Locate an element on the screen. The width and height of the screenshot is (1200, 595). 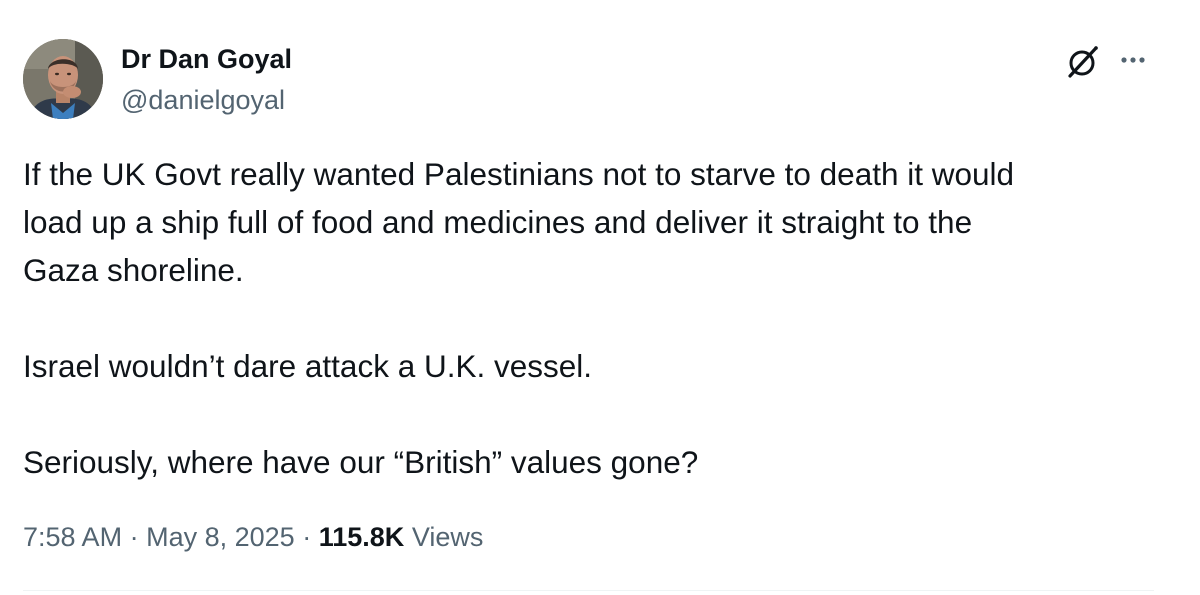
author-name: Dr Dan Goyal is located at coordinates (206, 59).